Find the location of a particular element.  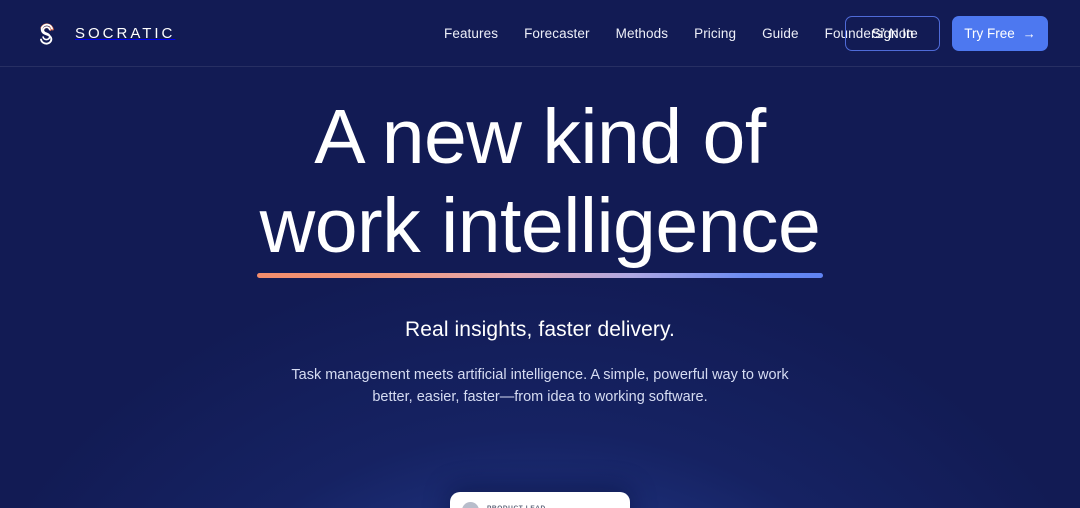

brand-name: SOCRATIC is located at coordinates (125, 33).